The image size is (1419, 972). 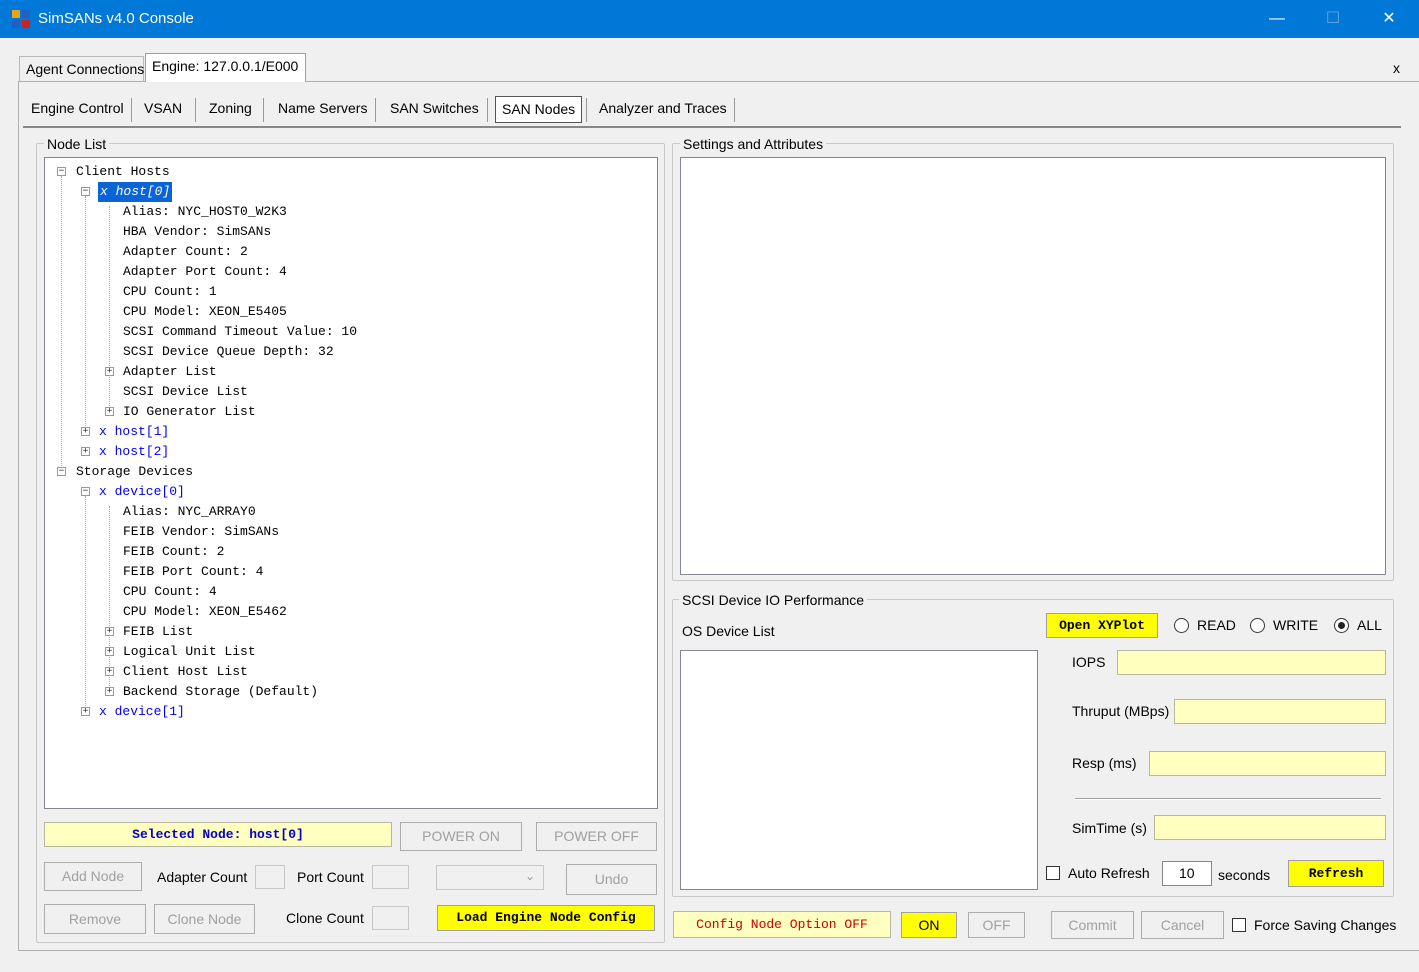 I want to click on tree-node-device-1: x device[1], so click(x=142, y=712).